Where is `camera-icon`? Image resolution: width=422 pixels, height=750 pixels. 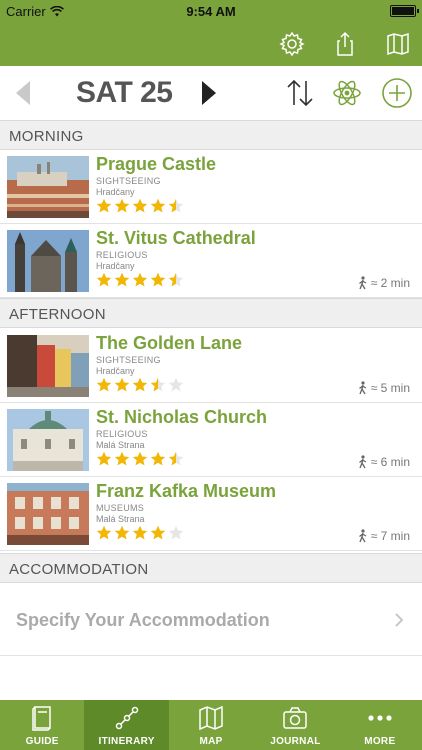
camera-icon is located at coordinates (295, 718).